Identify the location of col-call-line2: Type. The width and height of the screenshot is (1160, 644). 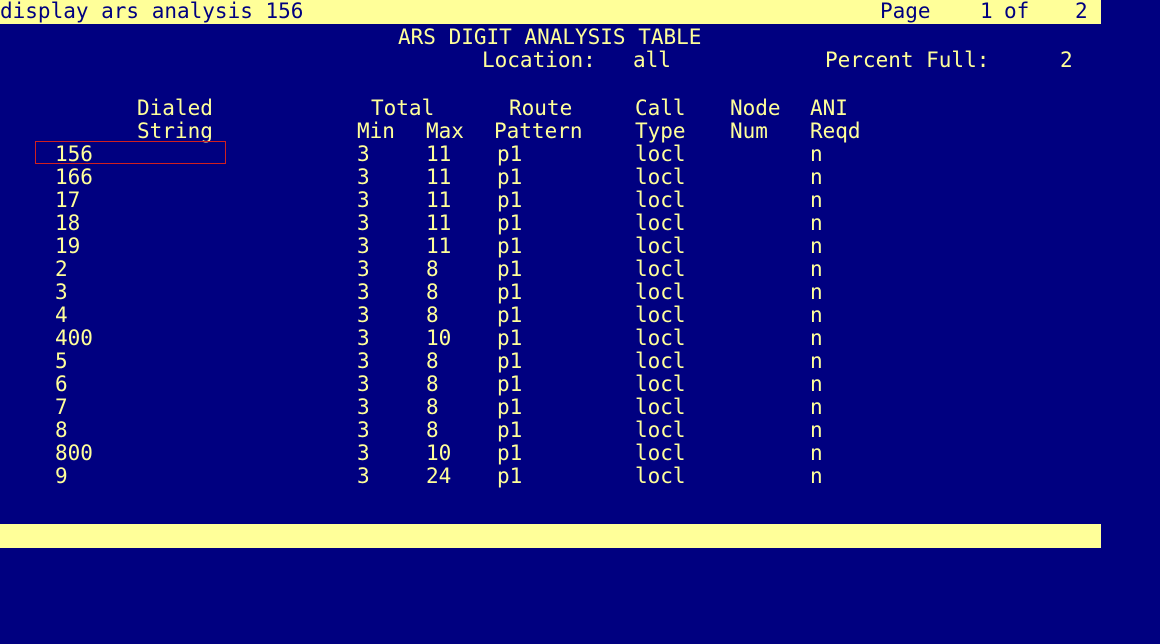
(660, 131).